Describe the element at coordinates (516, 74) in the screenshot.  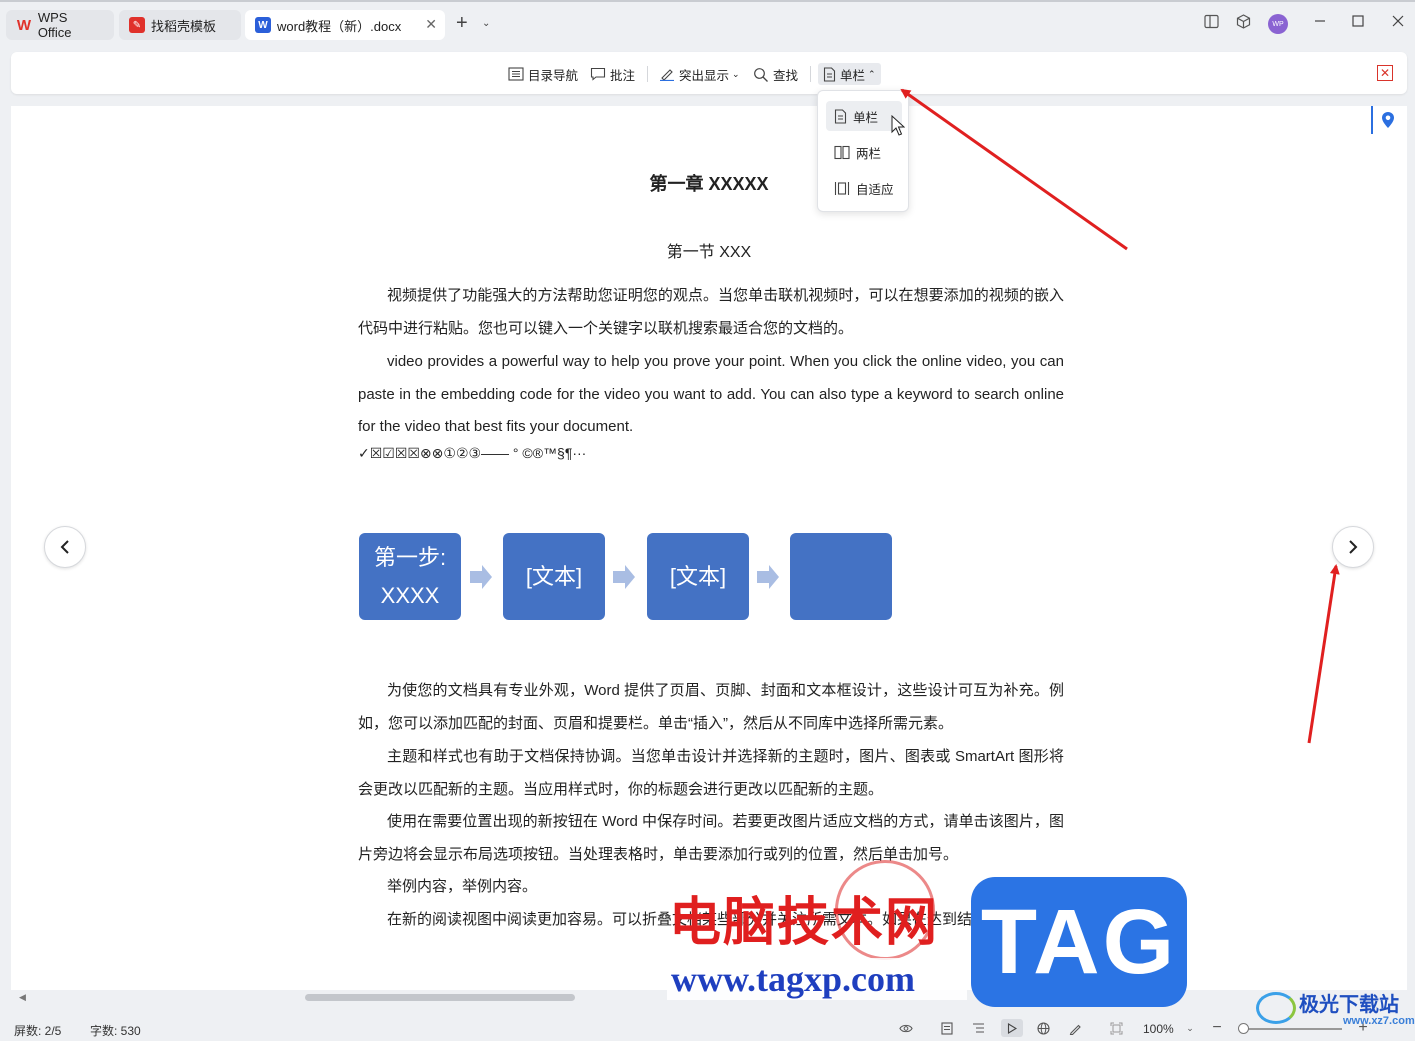
I see `toc-icon` at that location.